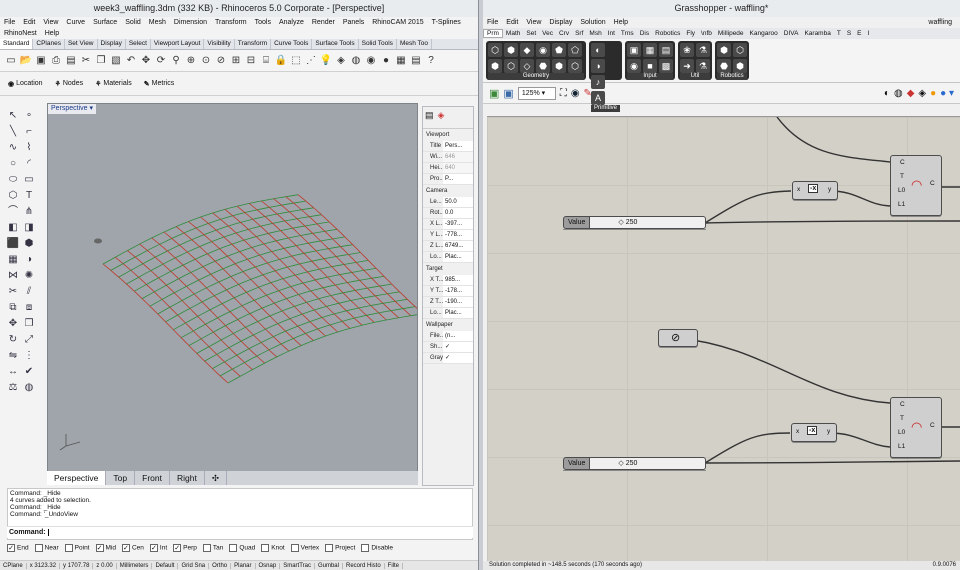 The image size is (960, 570). What do you see at coordinates (41, 61) in the screenshot?
I see `save-icon: ▣` at bounding box center [41, 61].